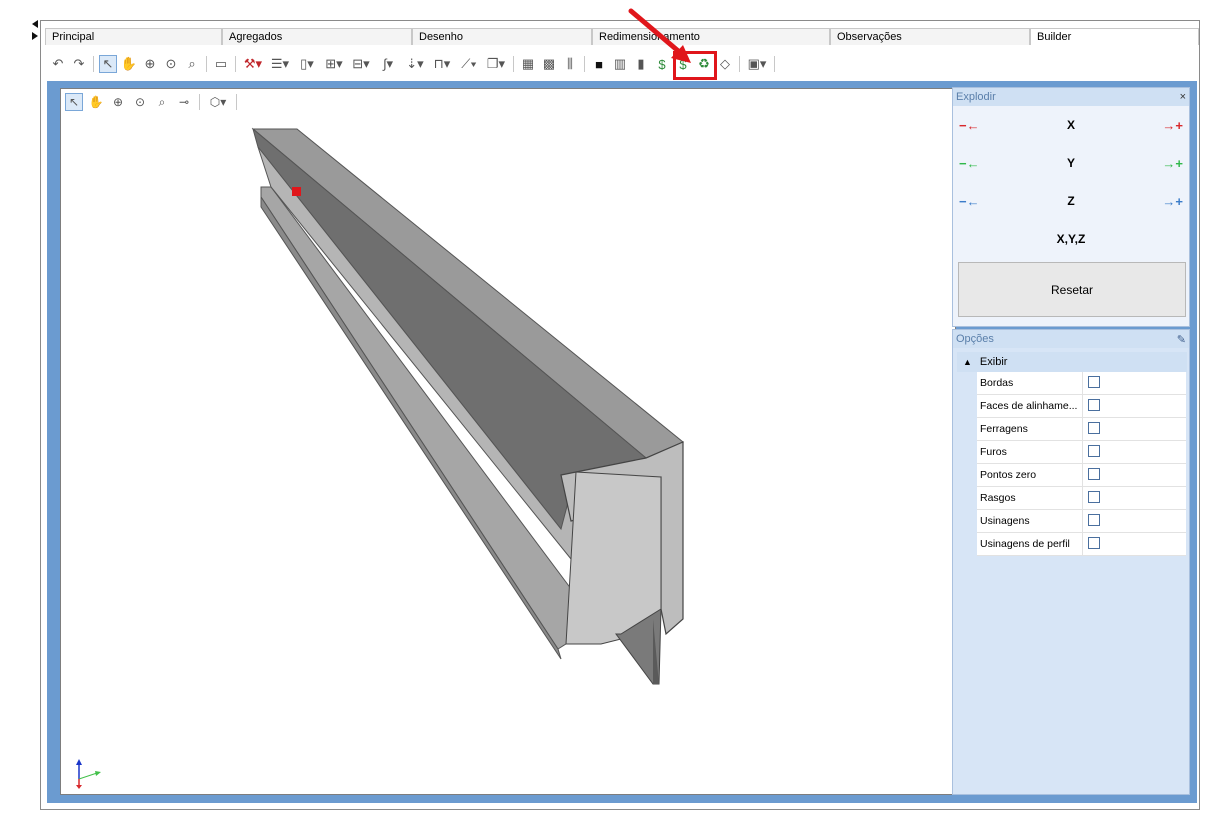 The image size is (1209, 821). I want to click on option-label: Furos, so click(1030, 452).